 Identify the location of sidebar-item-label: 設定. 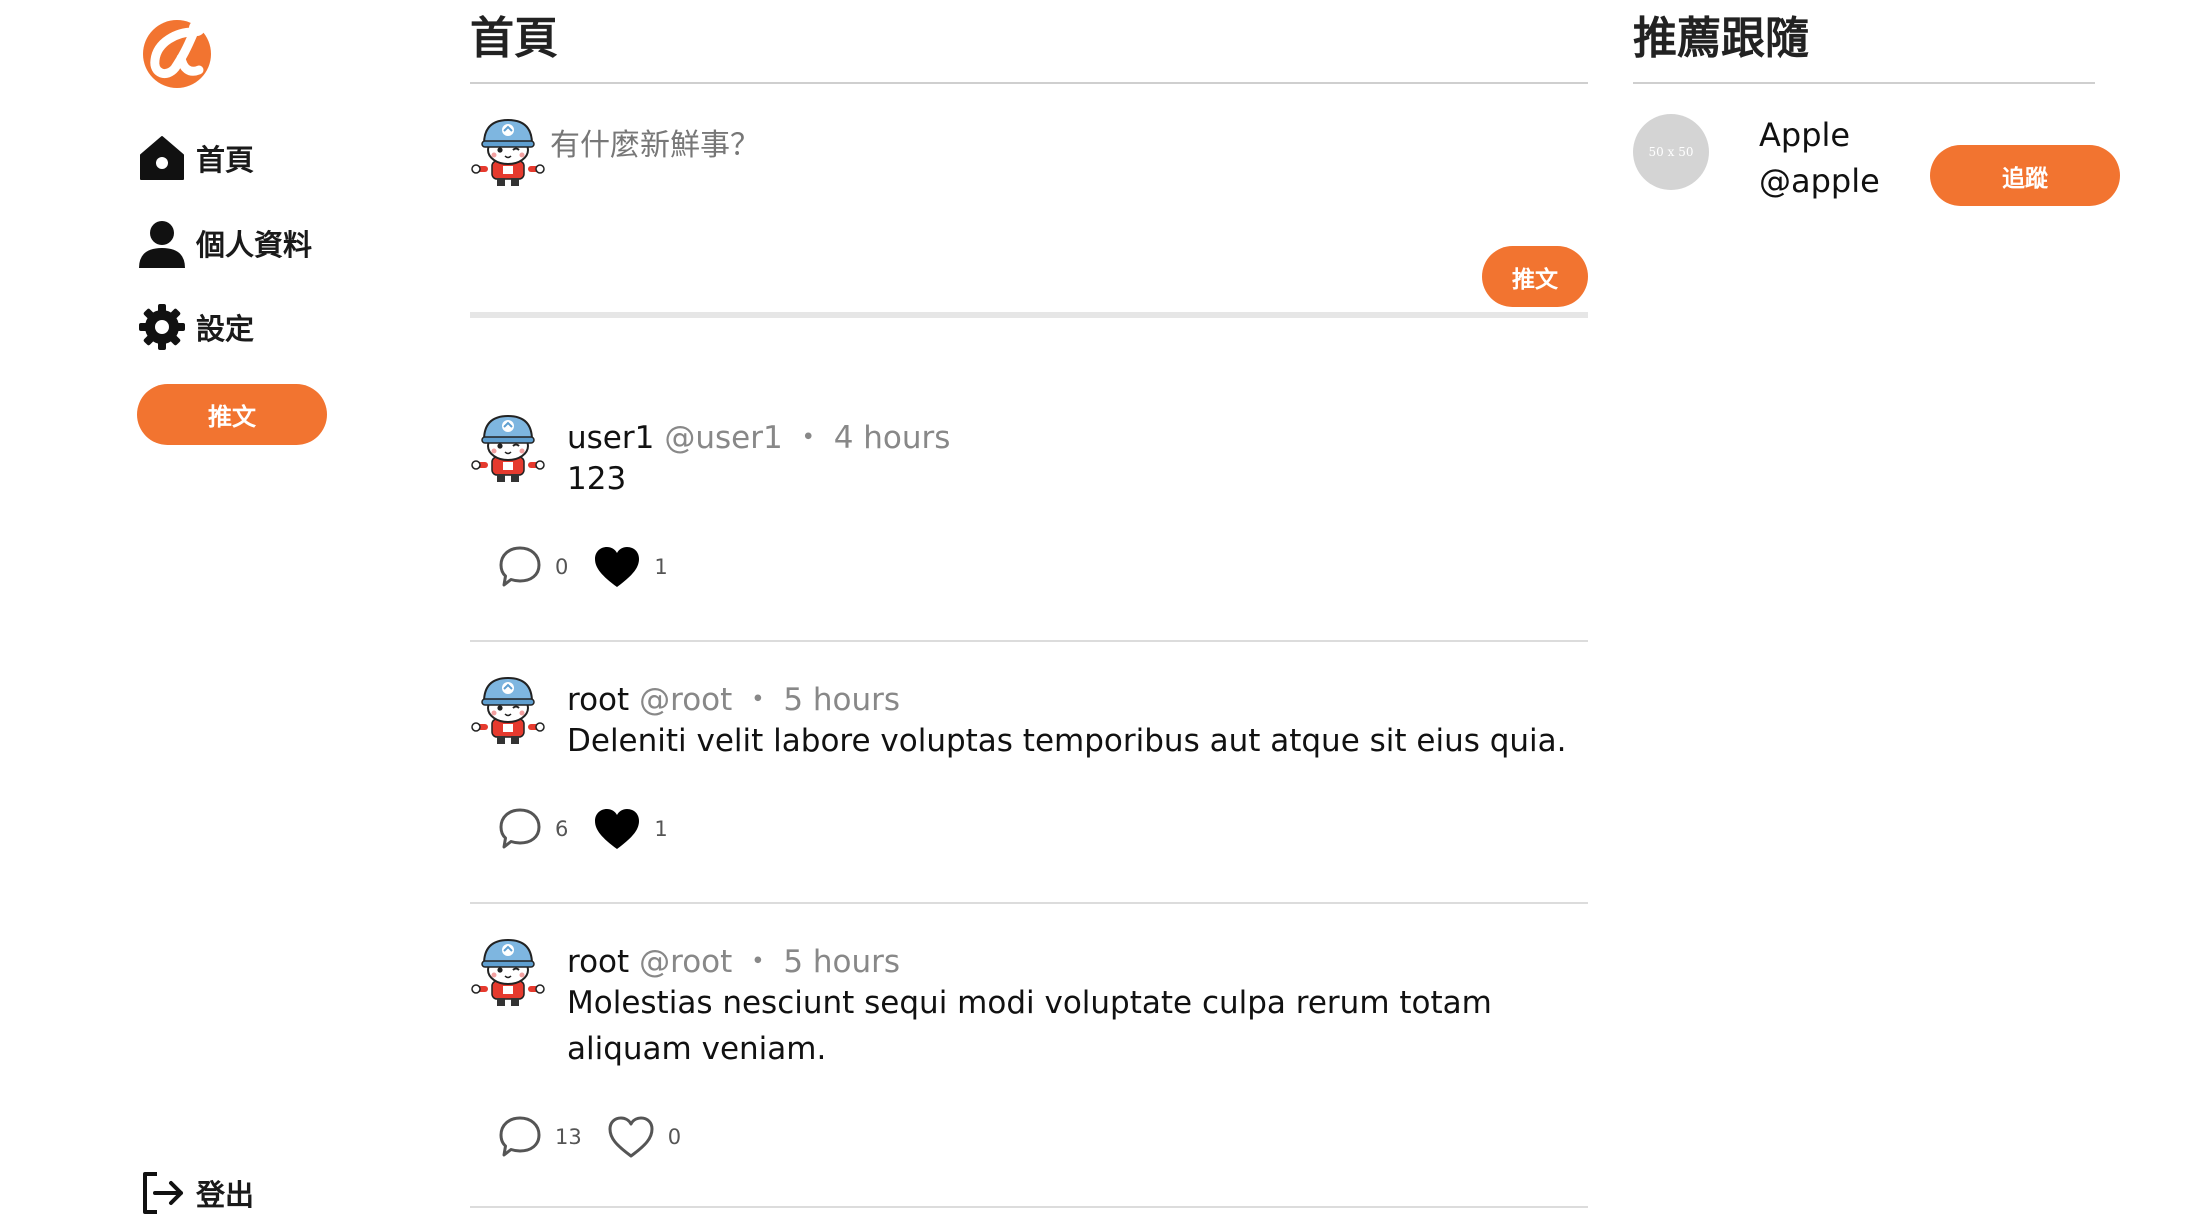
(225, 329).